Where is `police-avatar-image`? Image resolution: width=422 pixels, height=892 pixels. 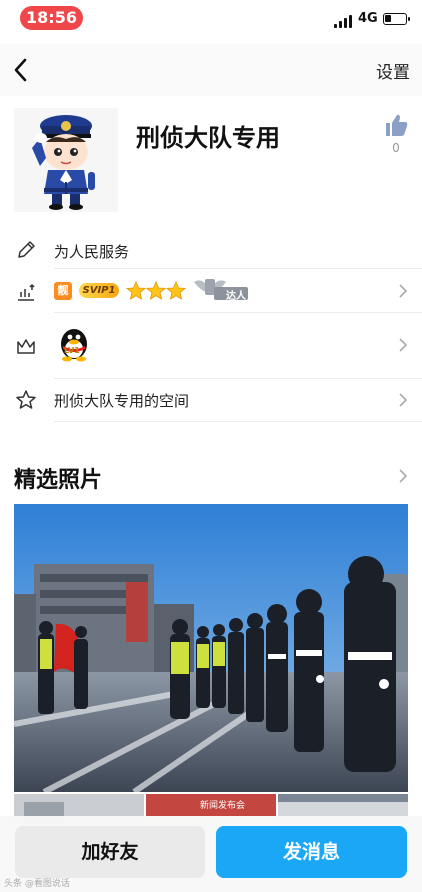 police-avatar-image is located at coordinates (63, 162).